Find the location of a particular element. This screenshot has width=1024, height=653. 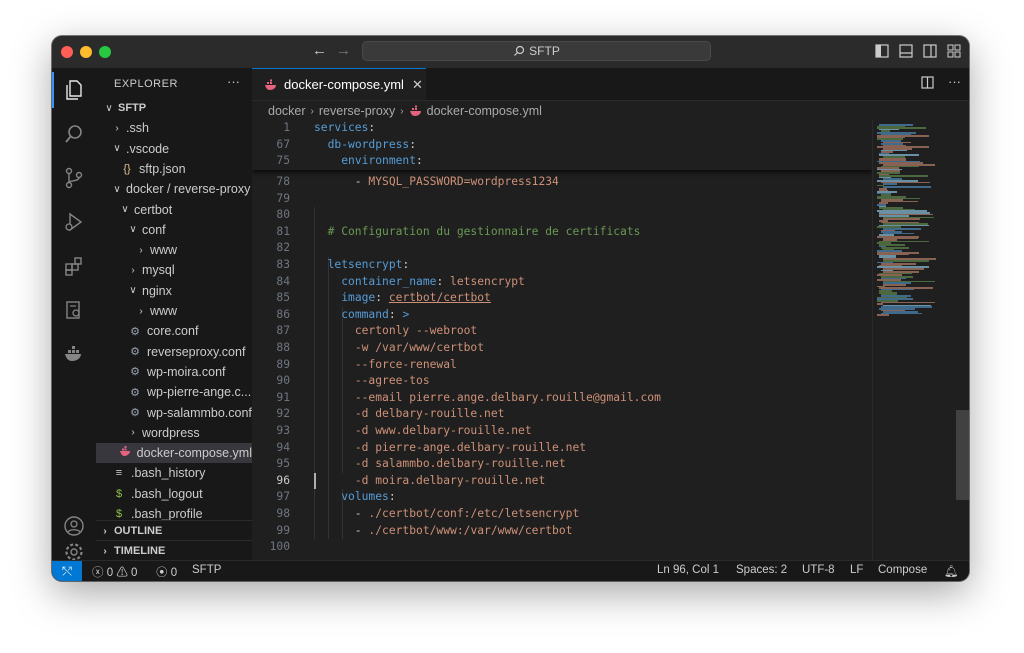

tree-item: ⚙ core.conf is located at coordinates (174, 331).